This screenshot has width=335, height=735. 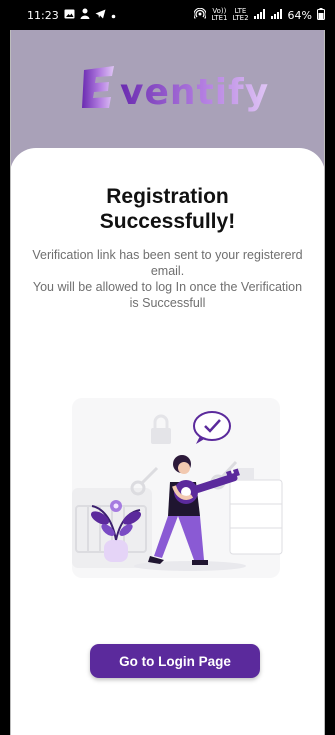 What do you see at coordinates (167, 209) in the screenshot?
I see `page-title: Registration Successfully!` at bounding box center [167, 209].